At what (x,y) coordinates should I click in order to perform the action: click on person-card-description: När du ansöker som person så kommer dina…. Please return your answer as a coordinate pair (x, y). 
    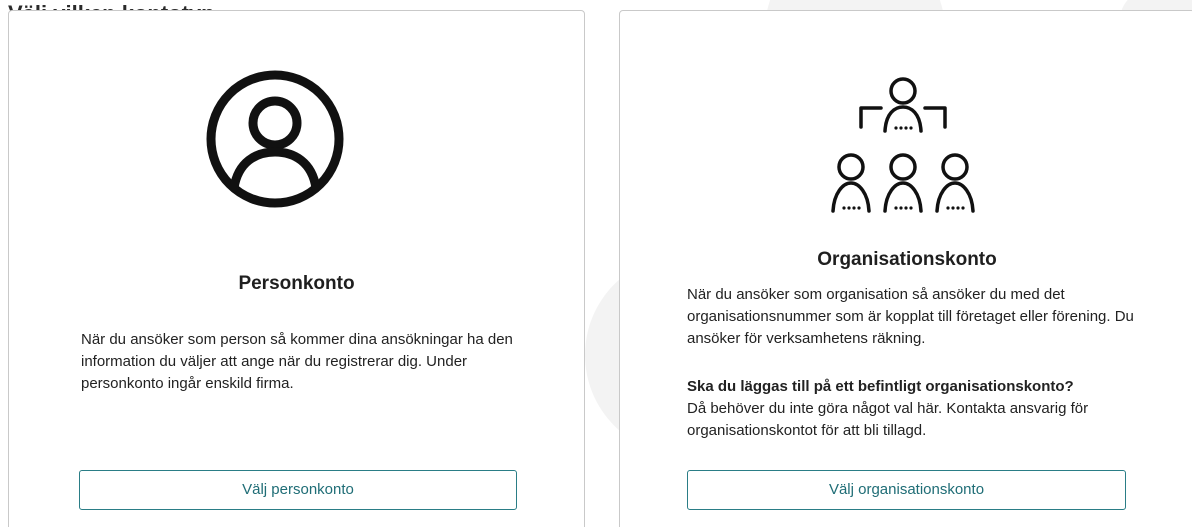
    Looking at the image, I should click on (297, 361).